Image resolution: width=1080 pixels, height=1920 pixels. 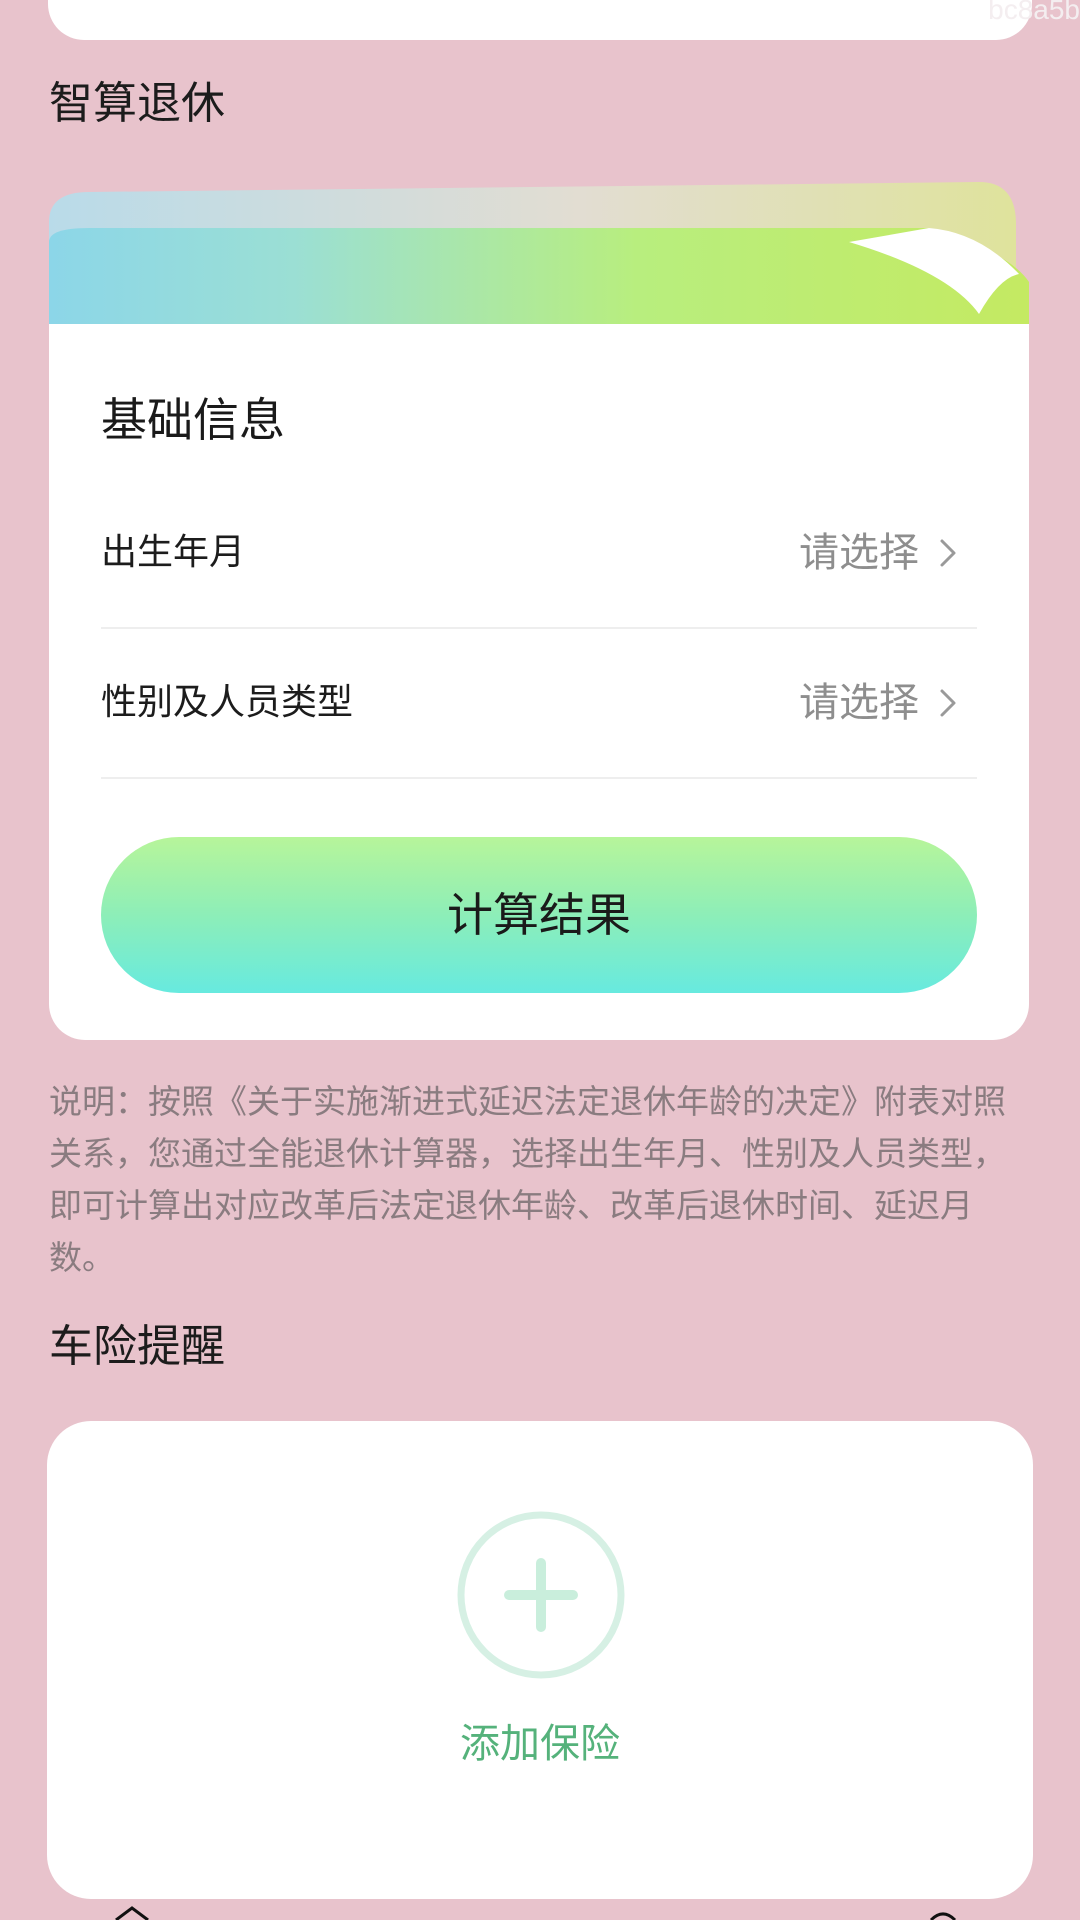 What do you see at coordinates (540, 1740) in the screenshot?
I see `add-insurance-button: 添加保险` at bounding box center [540, 1740].